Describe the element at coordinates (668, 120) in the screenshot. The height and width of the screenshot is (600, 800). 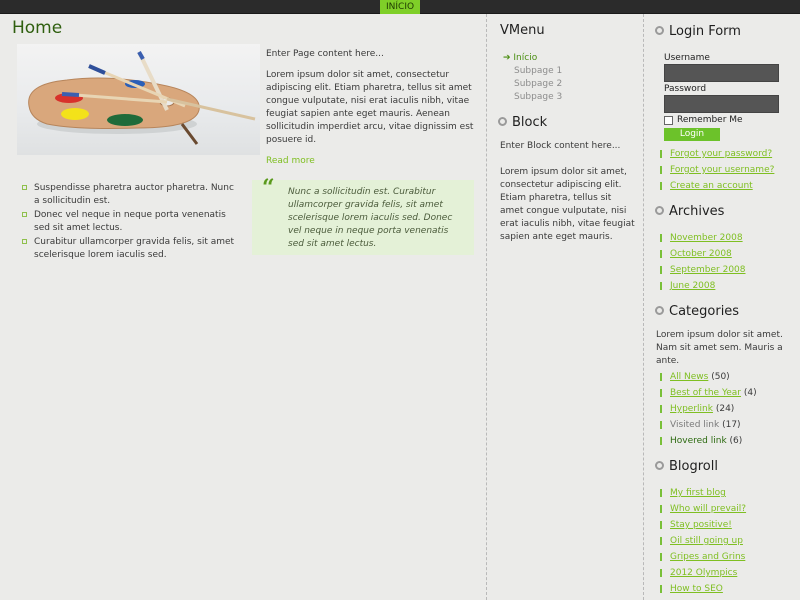
I see `remember-me-checkbox` at that location.